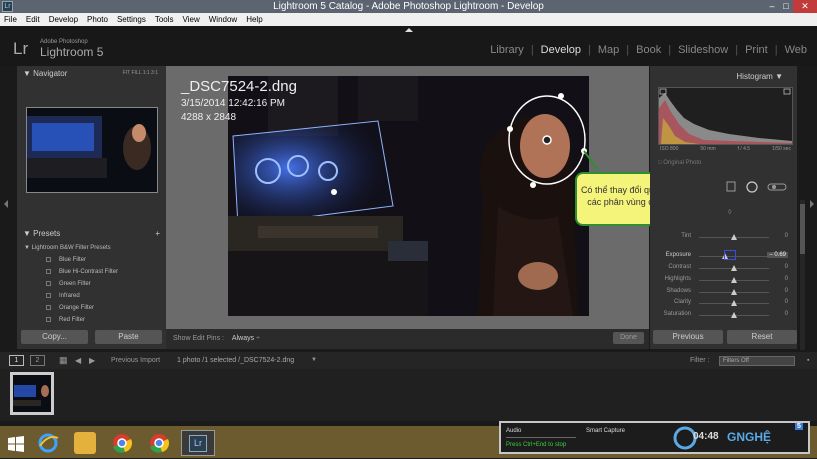  Describe the element at coordinates (731, 186) in the screenshot. I see `red-eye-tool-icon` at that location.